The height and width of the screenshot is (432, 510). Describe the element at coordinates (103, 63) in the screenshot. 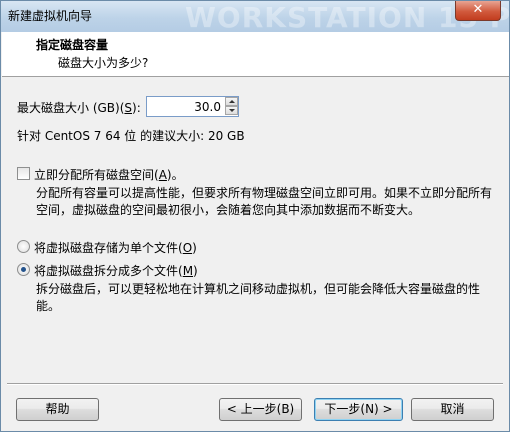

I see `page-subtitle: 磁盘大小为多少?` at that location.